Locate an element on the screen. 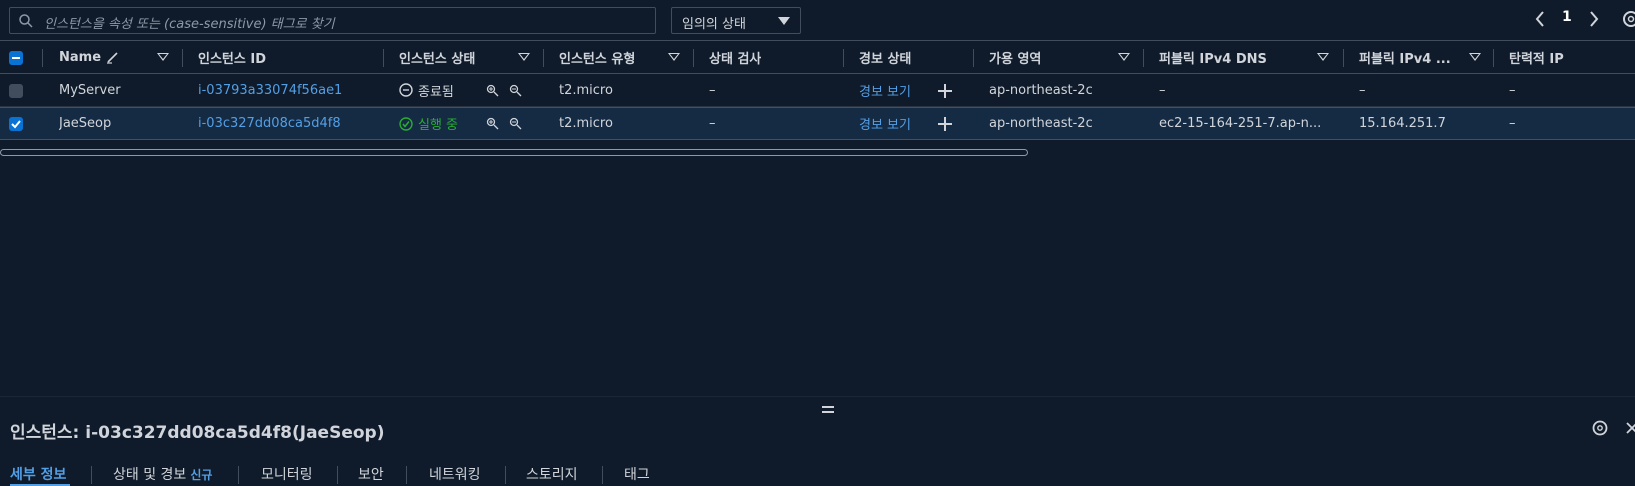  cell-public-ip: – is located at coordinates (1362, 90).